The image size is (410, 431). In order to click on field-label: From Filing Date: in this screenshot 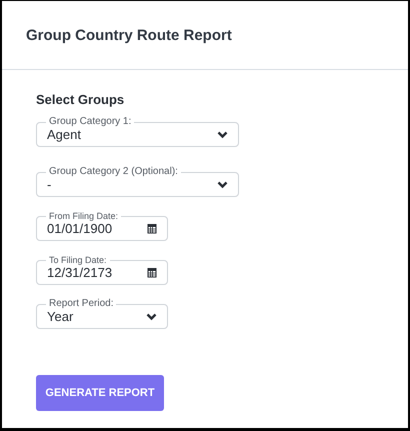, I will do `click(84, 216)`.